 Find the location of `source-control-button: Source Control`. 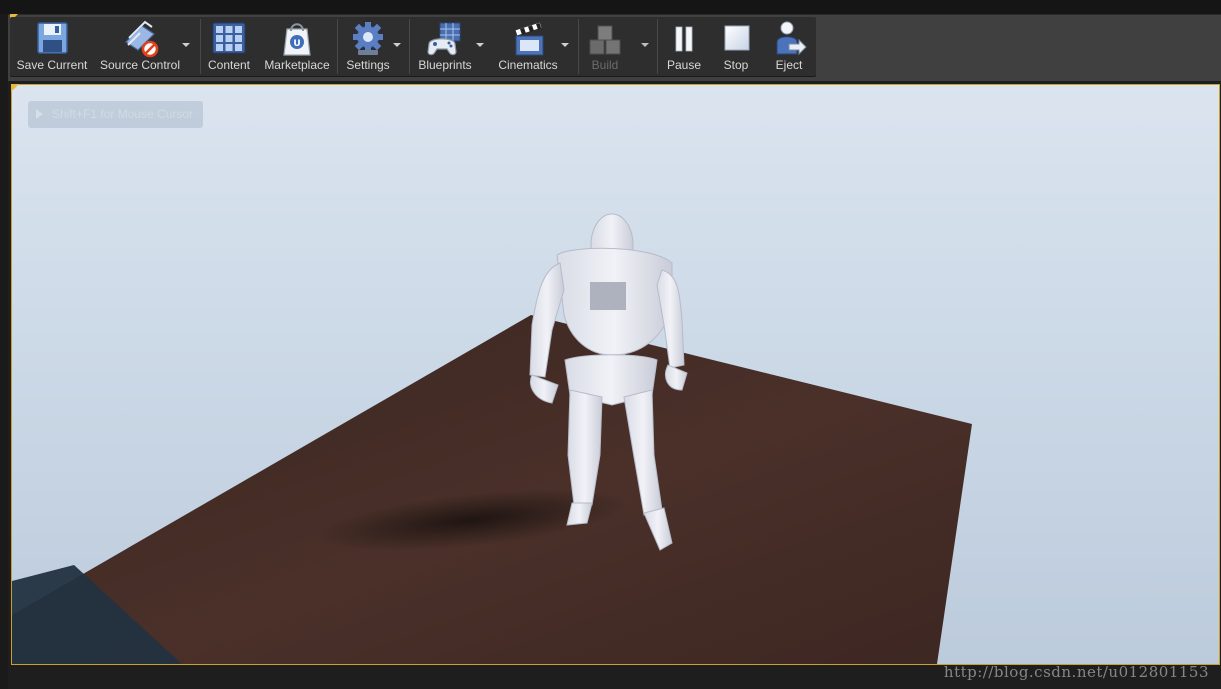

source-control-button: Source Control is located at coordinates (140, 46).